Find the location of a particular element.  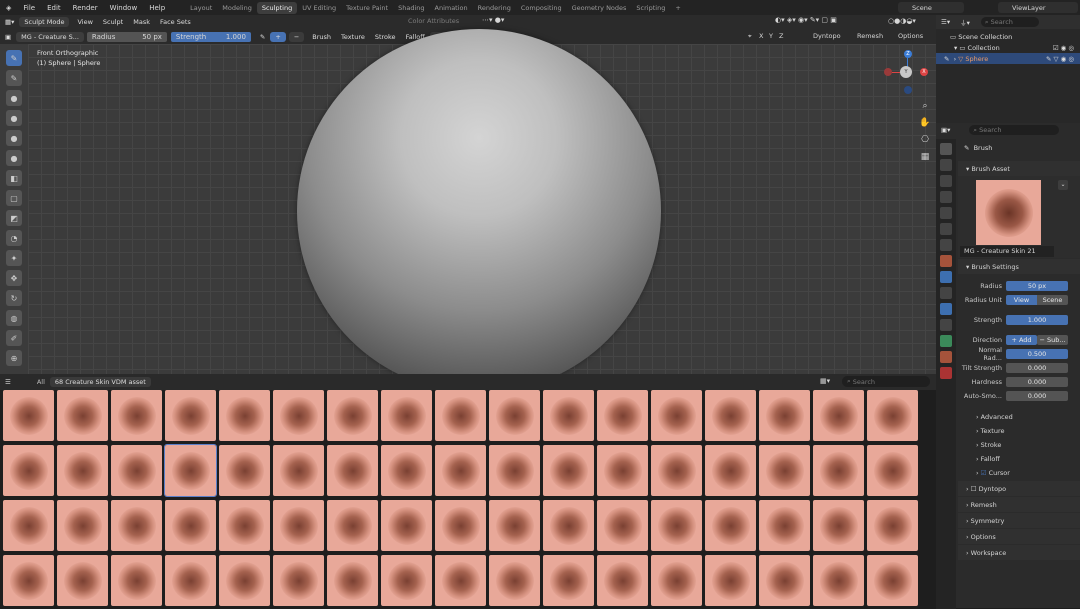

mesh-filter-icon: ◔ is located at coordinates (14, 238).